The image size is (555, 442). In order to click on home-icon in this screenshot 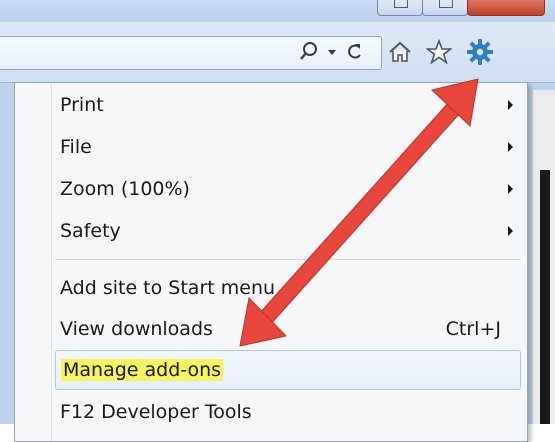, I will do `click(400, 52)`.